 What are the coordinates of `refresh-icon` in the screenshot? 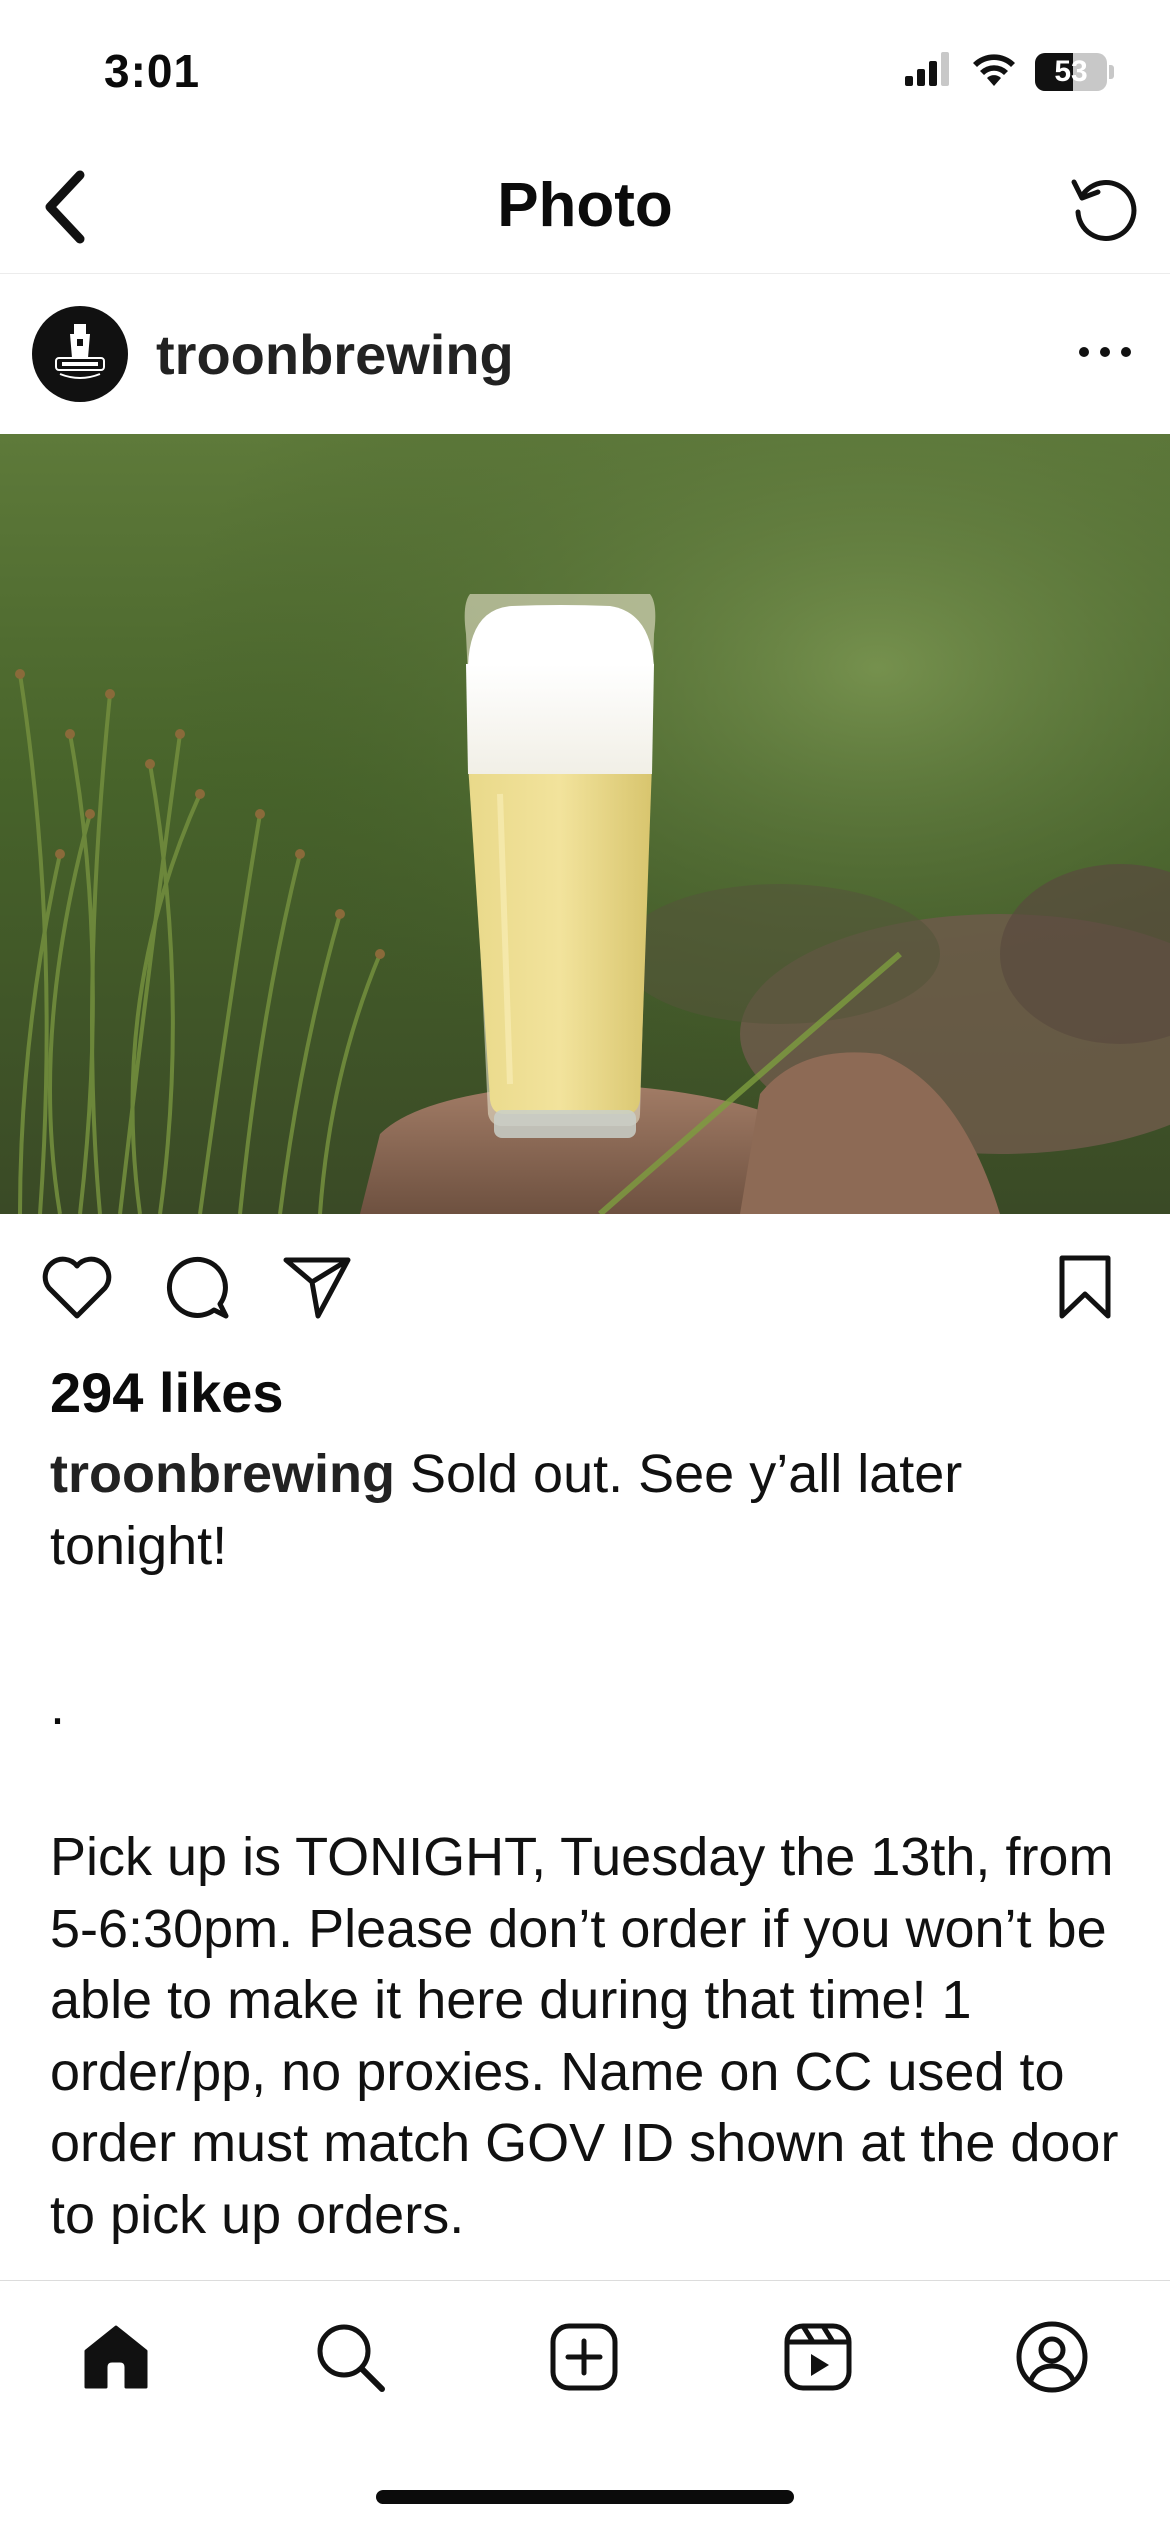 It's located at (1103, 209).